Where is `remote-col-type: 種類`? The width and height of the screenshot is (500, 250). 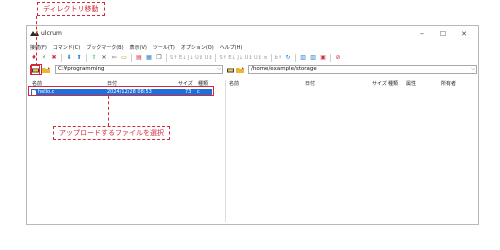
remote-col-type: 種類 is located at coordinates (393, 84).